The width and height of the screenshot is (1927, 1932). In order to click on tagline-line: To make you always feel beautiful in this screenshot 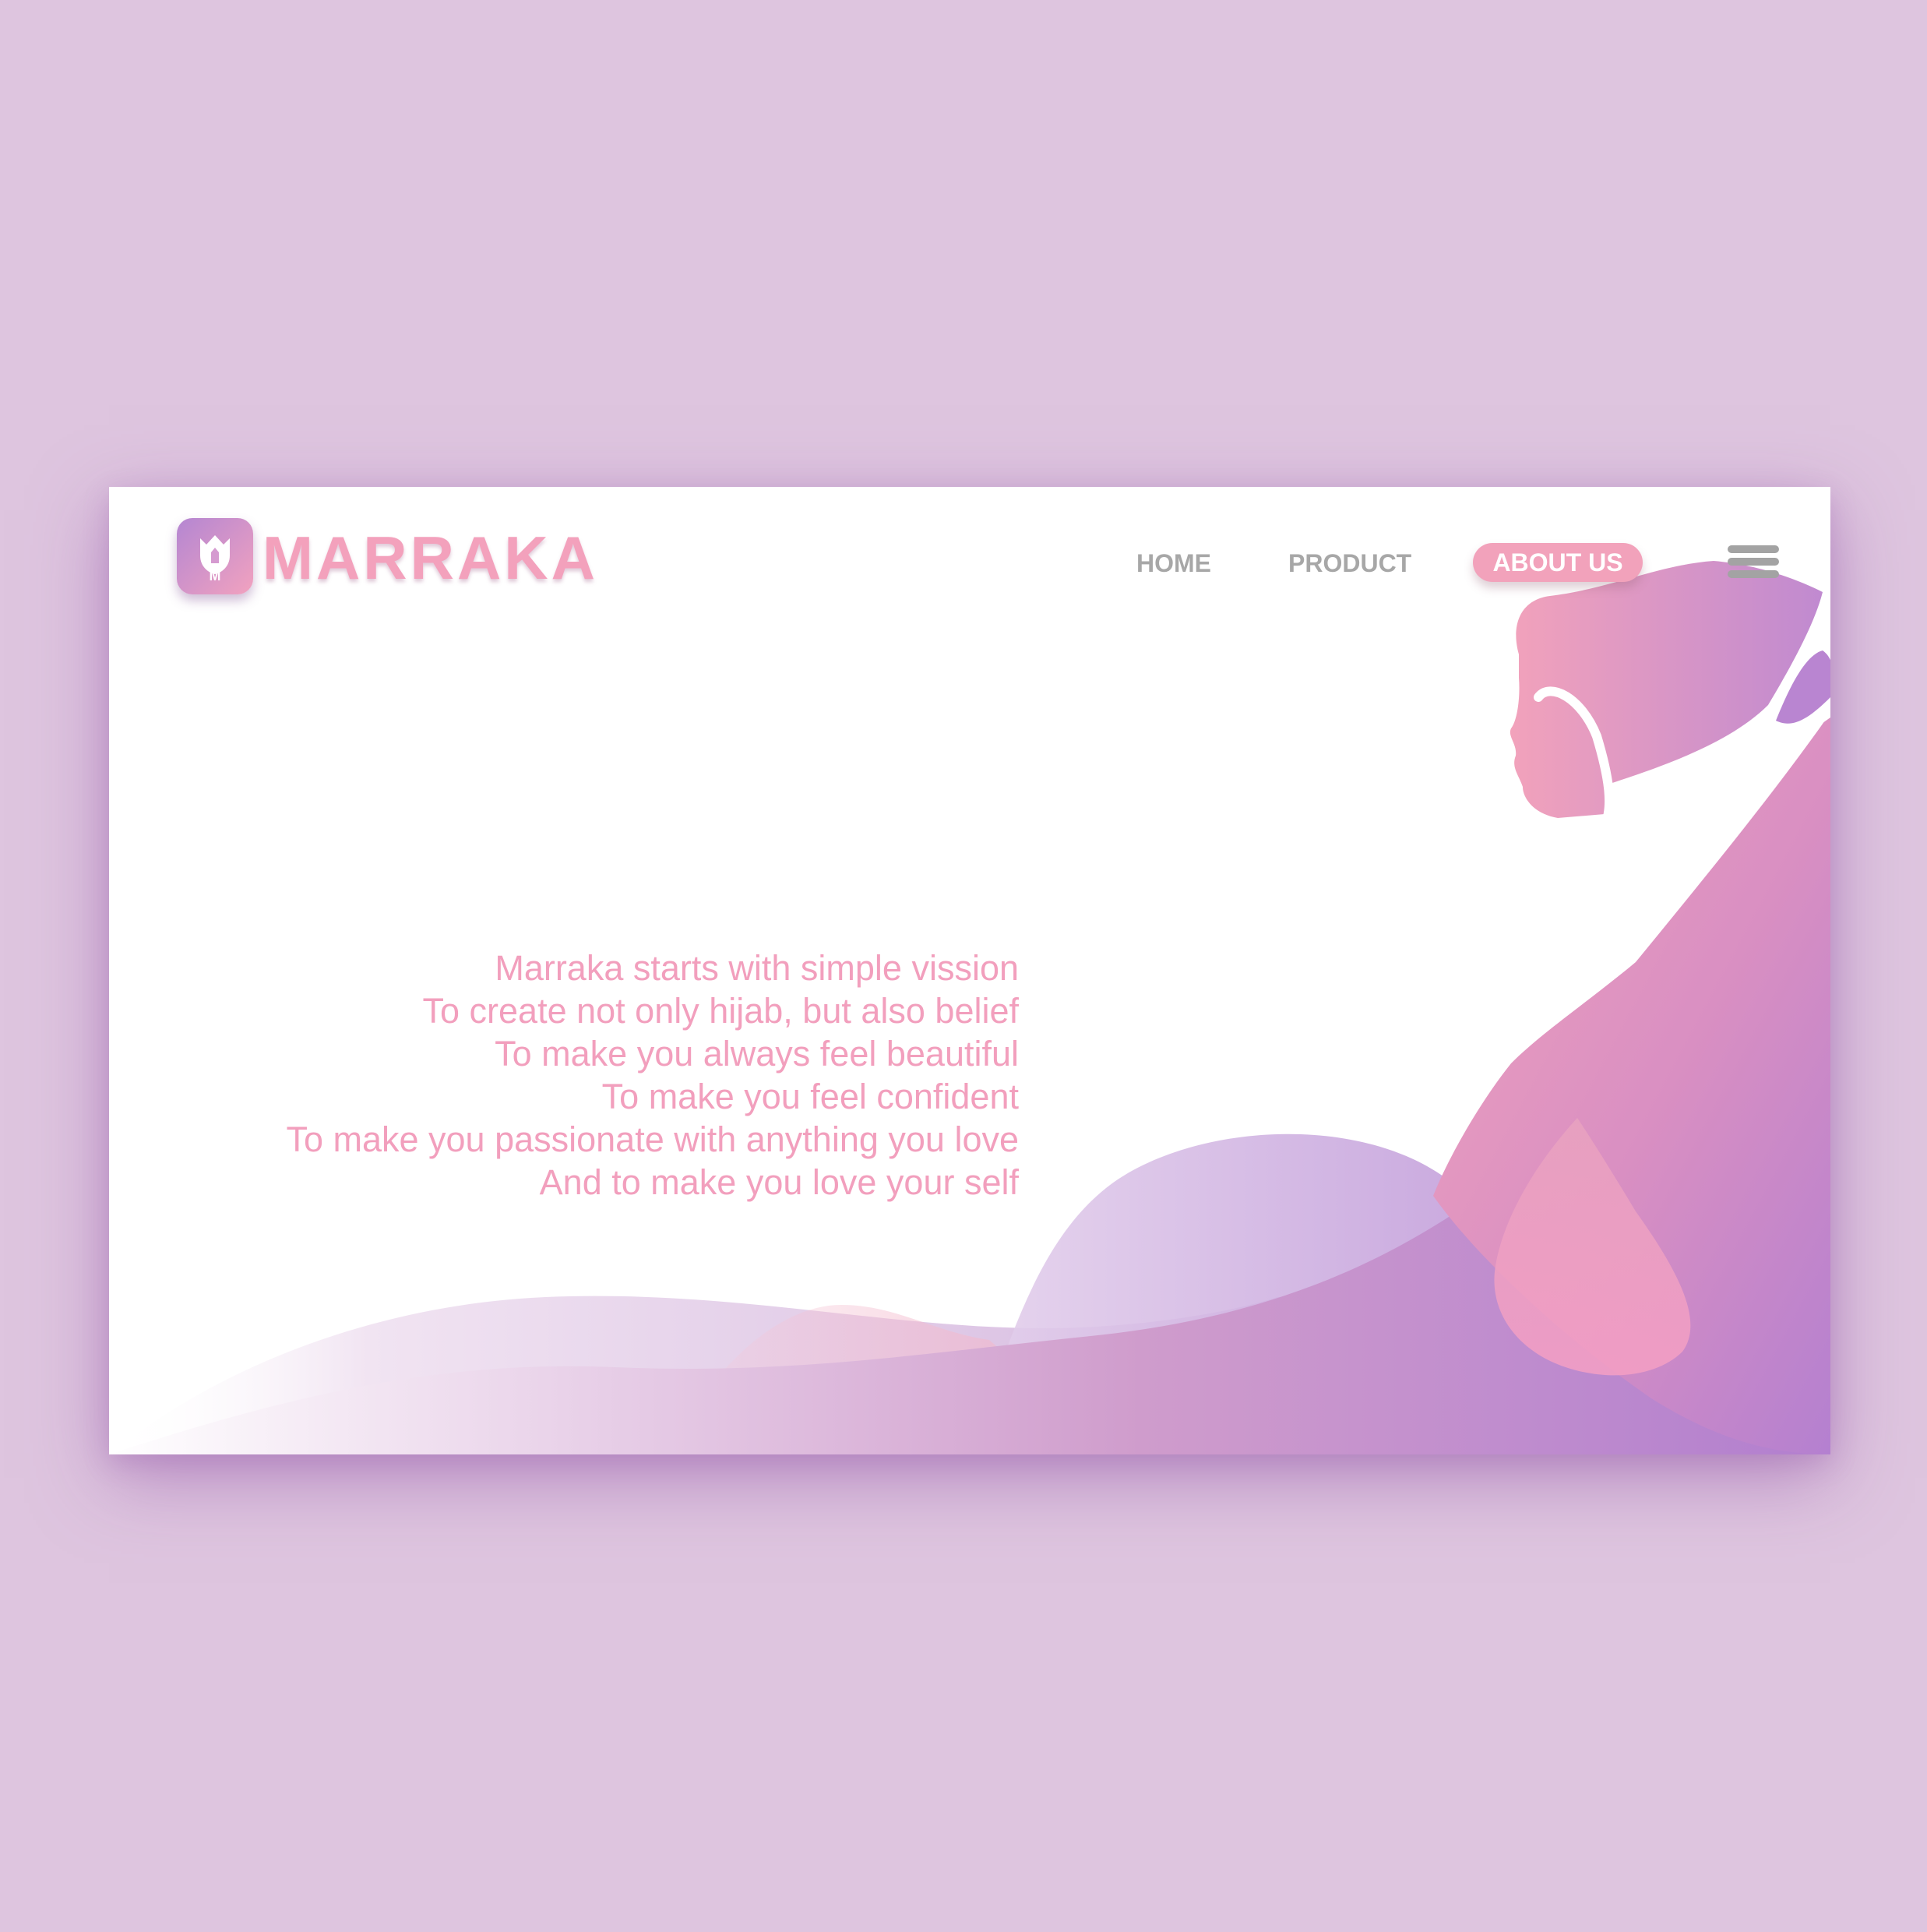, I will do `click(757, 1054)`.